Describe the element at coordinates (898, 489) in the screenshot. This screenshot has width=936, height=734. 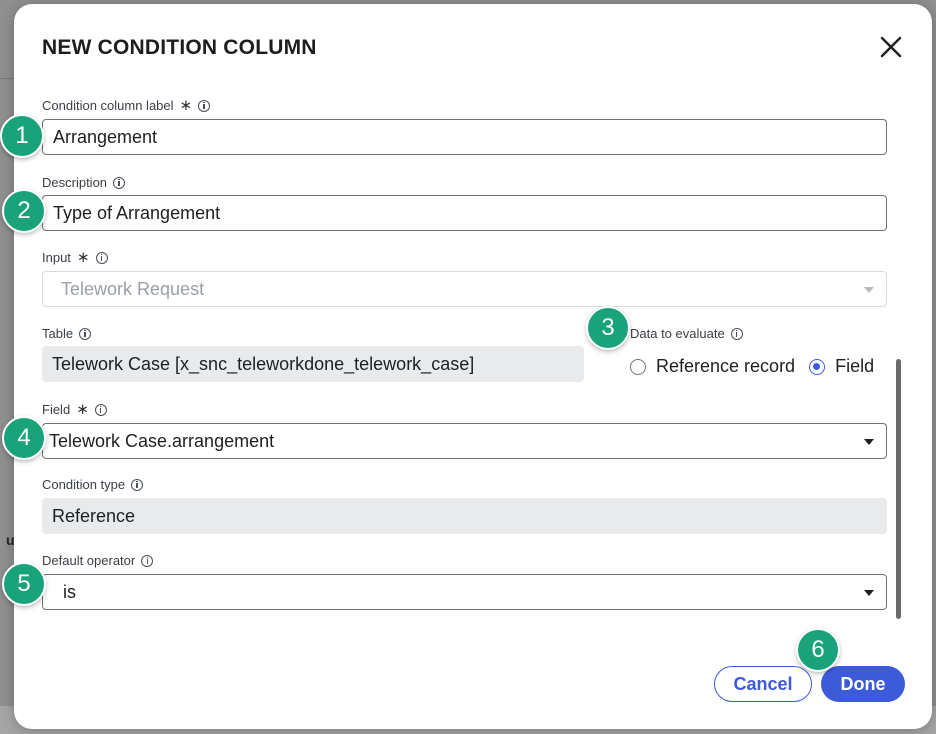
I see `scrollbar` at that location.